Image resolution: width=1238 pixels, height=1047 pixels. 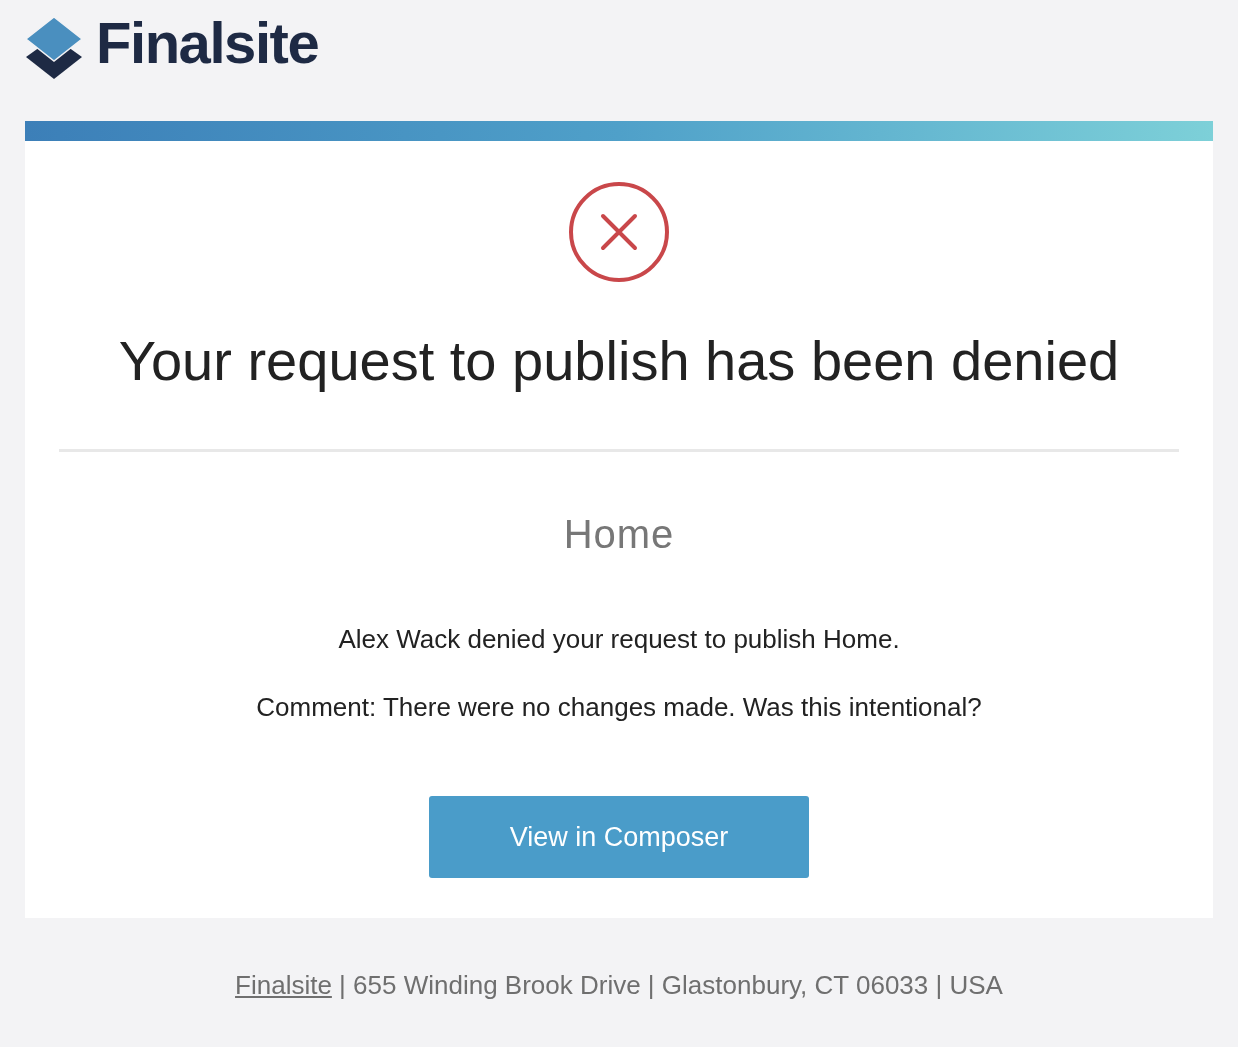 What do you see at coordinates (619, 985) in the screenshot?
I see `footer-address: Finalsite | 655 Winding Brook Drive | Glastonbury, CT 06033 | USA` at bounding box center [619, 985].